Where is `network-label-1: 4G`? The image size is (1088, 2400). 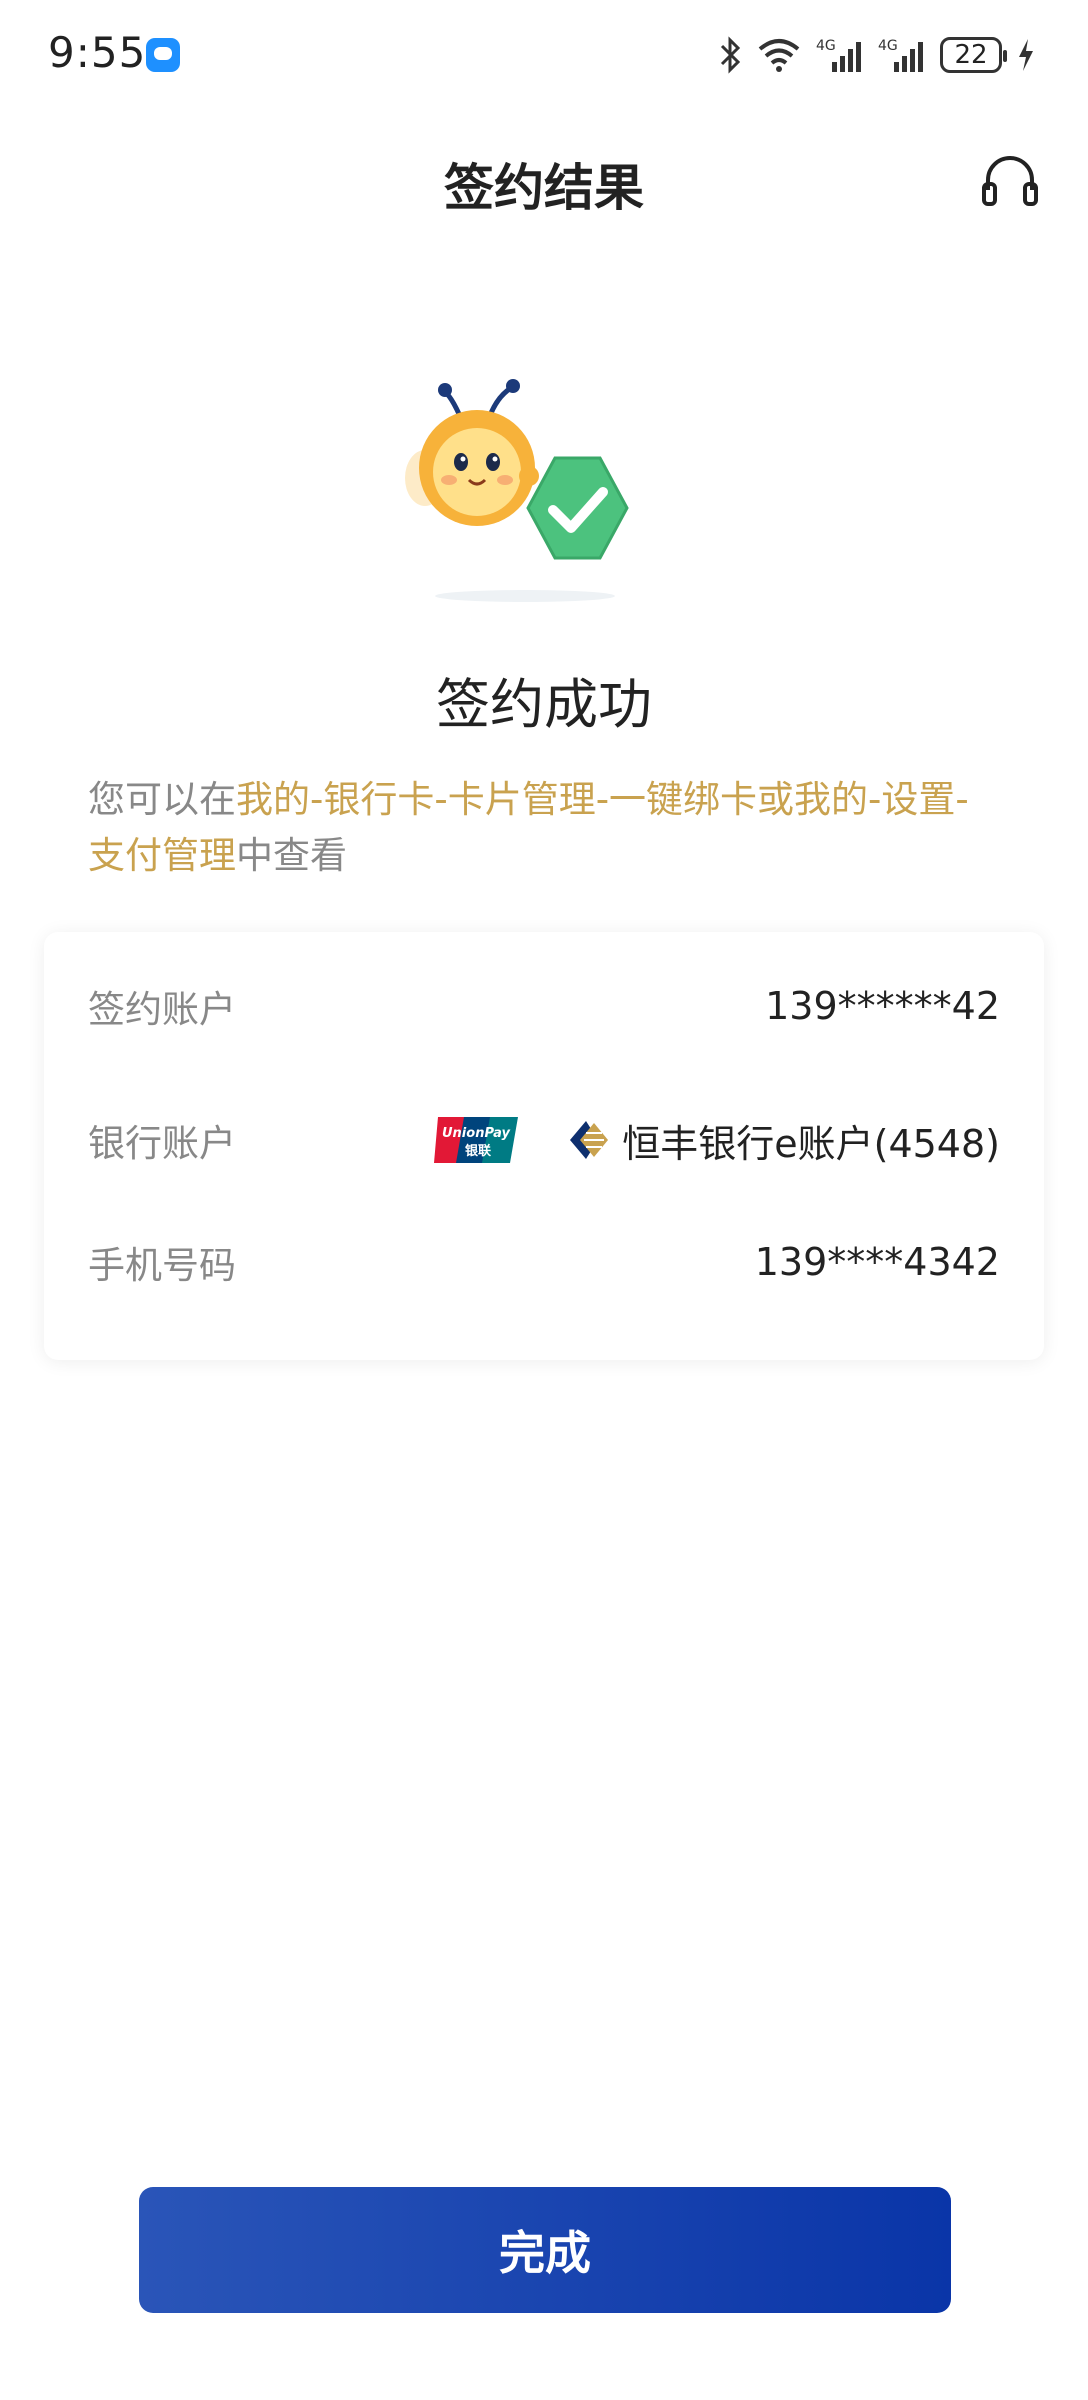
network-label-1: 4G is located at coordinates (826, 46).